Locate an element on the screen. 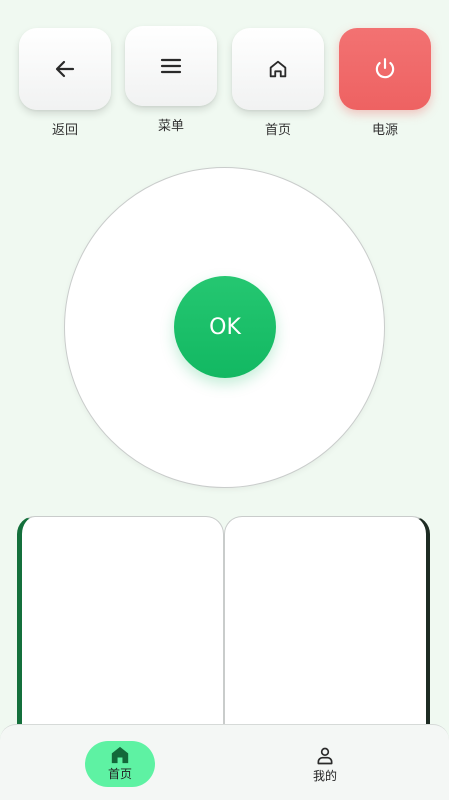 This screenshot has width=449, height=800. power-icon is located at coordinates (385, 68).